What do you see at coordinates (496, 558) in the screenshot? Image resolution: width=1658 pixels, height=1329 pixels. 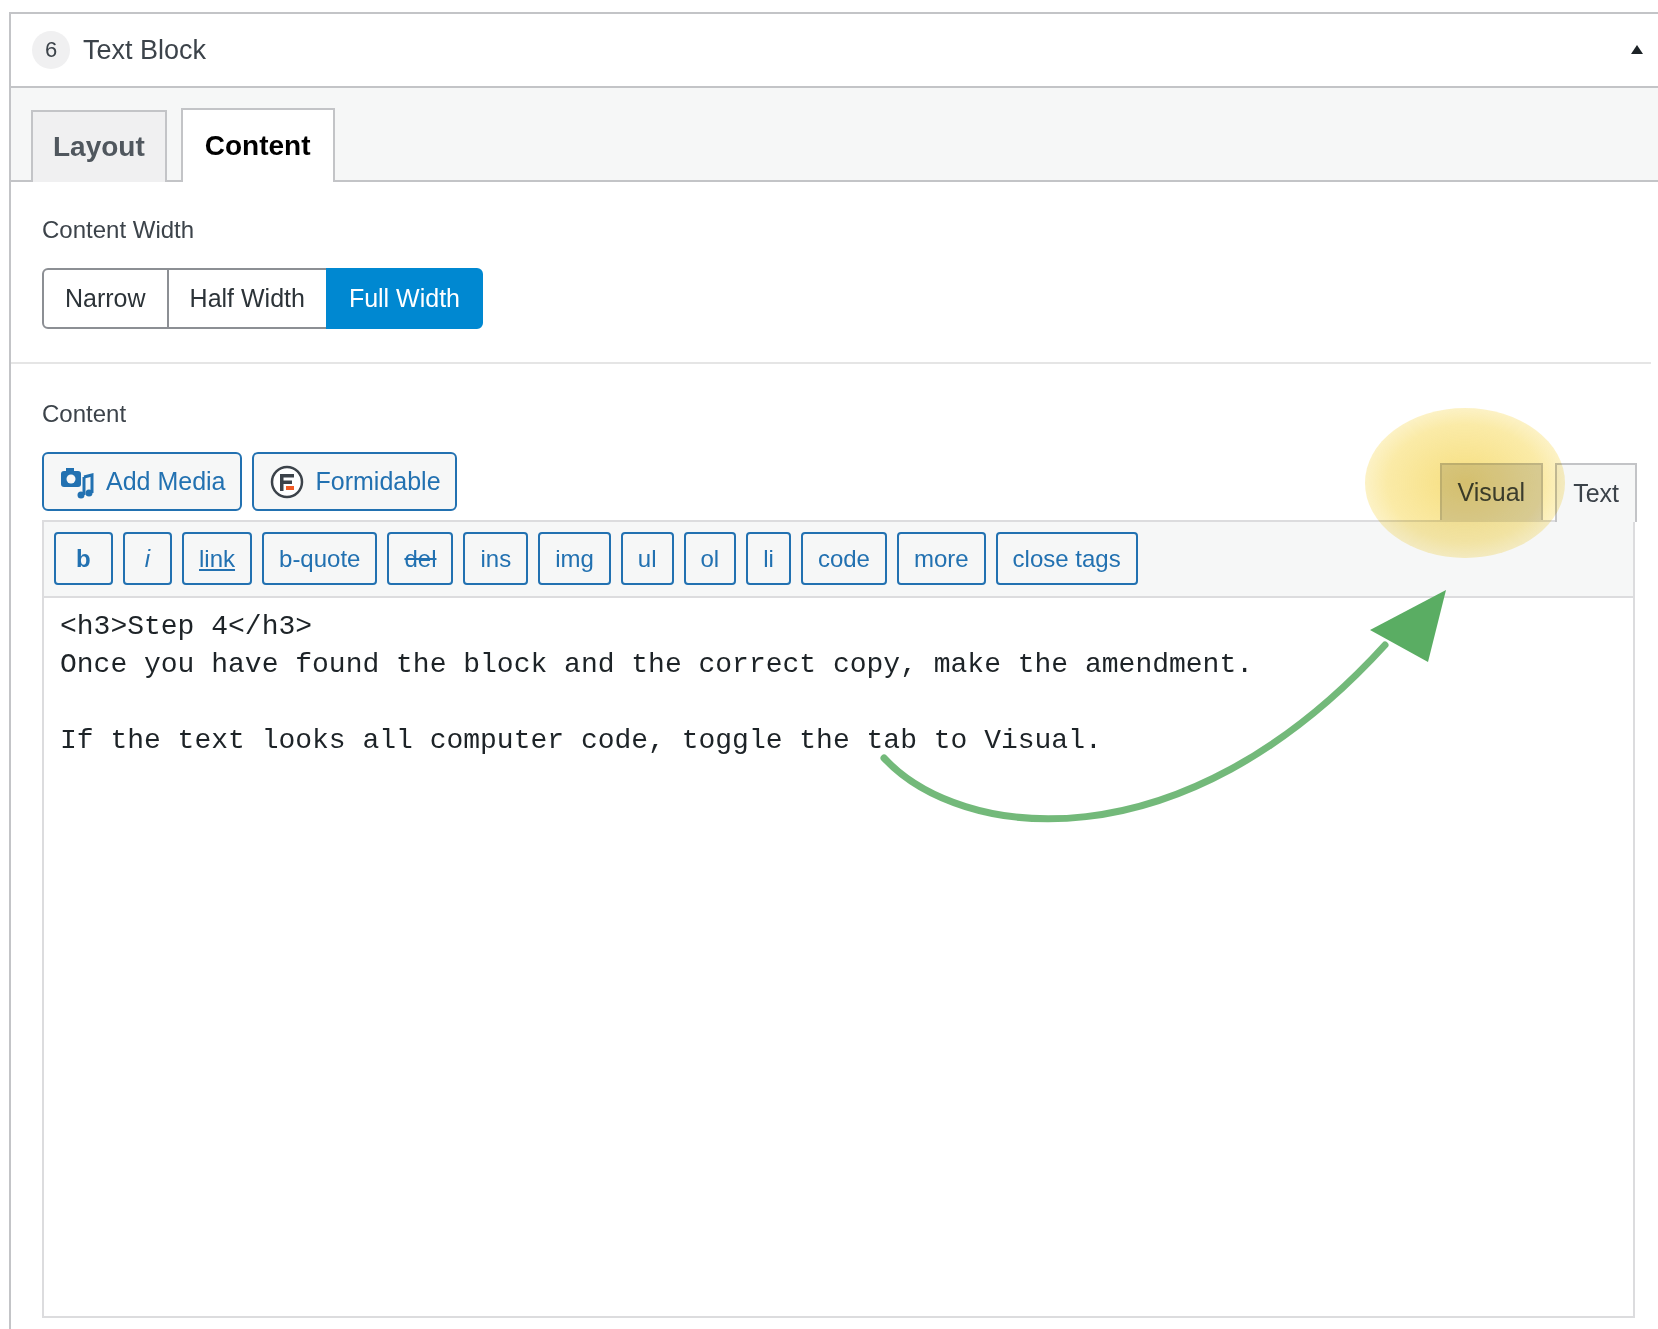 I see `quicktag-button: ins` at bounding box center [496, 558].